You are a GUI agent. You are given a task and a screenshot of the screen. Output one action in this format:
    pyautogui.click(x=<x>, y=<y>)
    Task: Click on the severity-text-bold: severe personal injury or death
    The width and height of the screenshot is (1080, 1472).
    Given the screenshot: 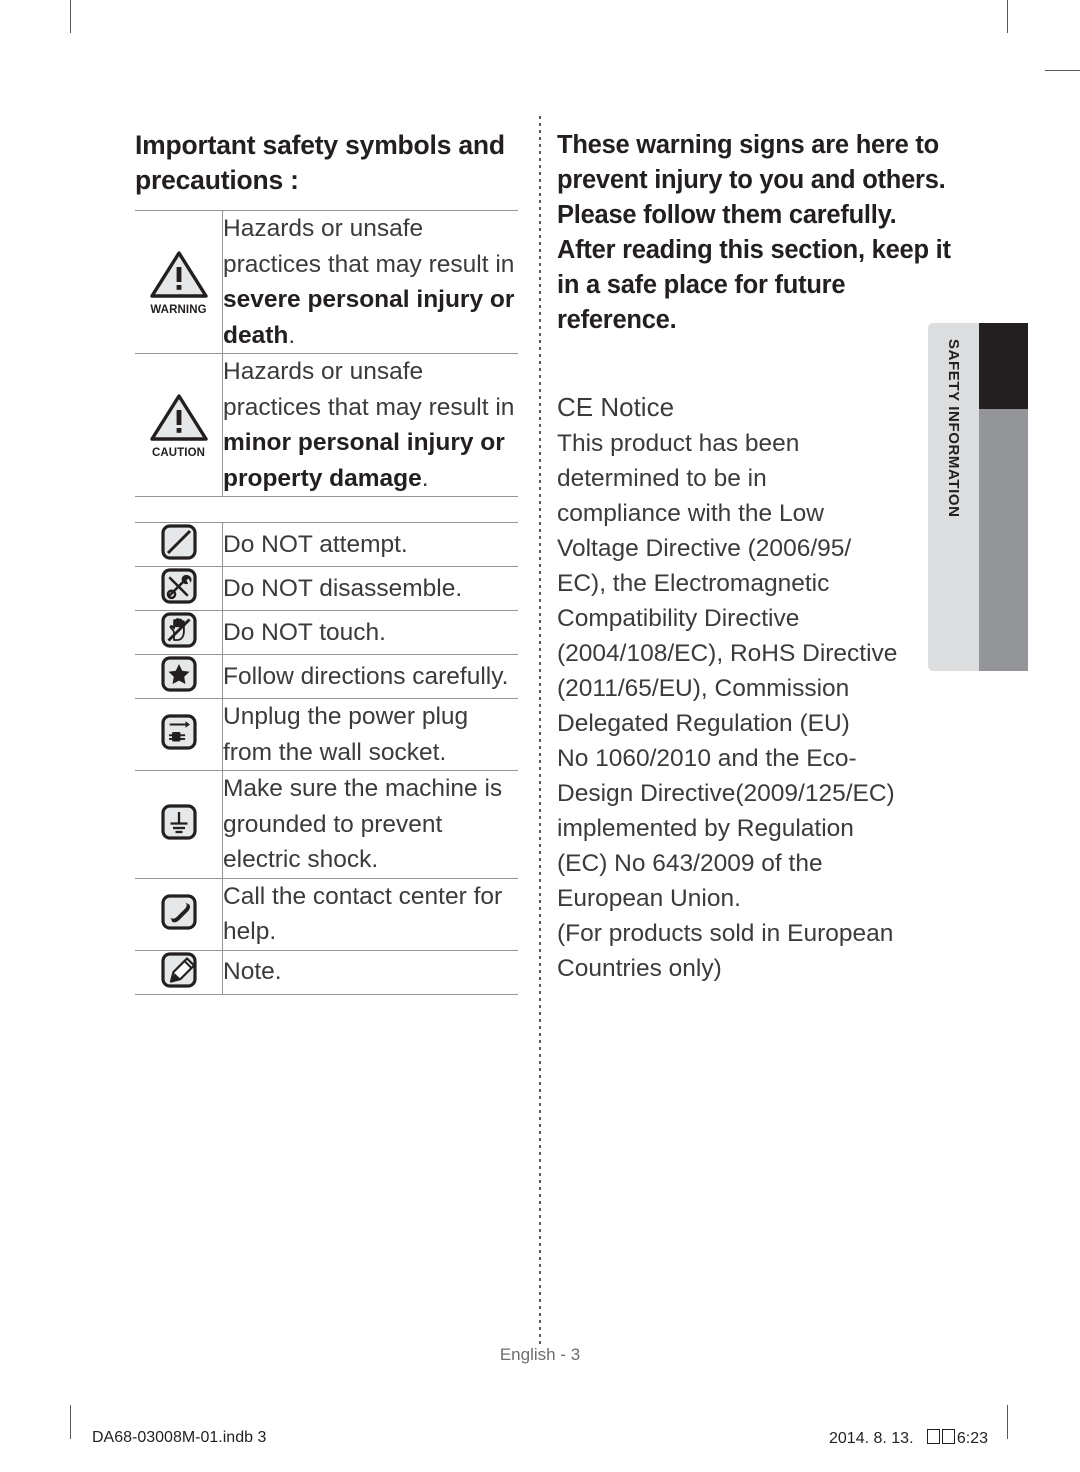 What is the action you would take?
    pyautogui.click(x=369, y=317)
    